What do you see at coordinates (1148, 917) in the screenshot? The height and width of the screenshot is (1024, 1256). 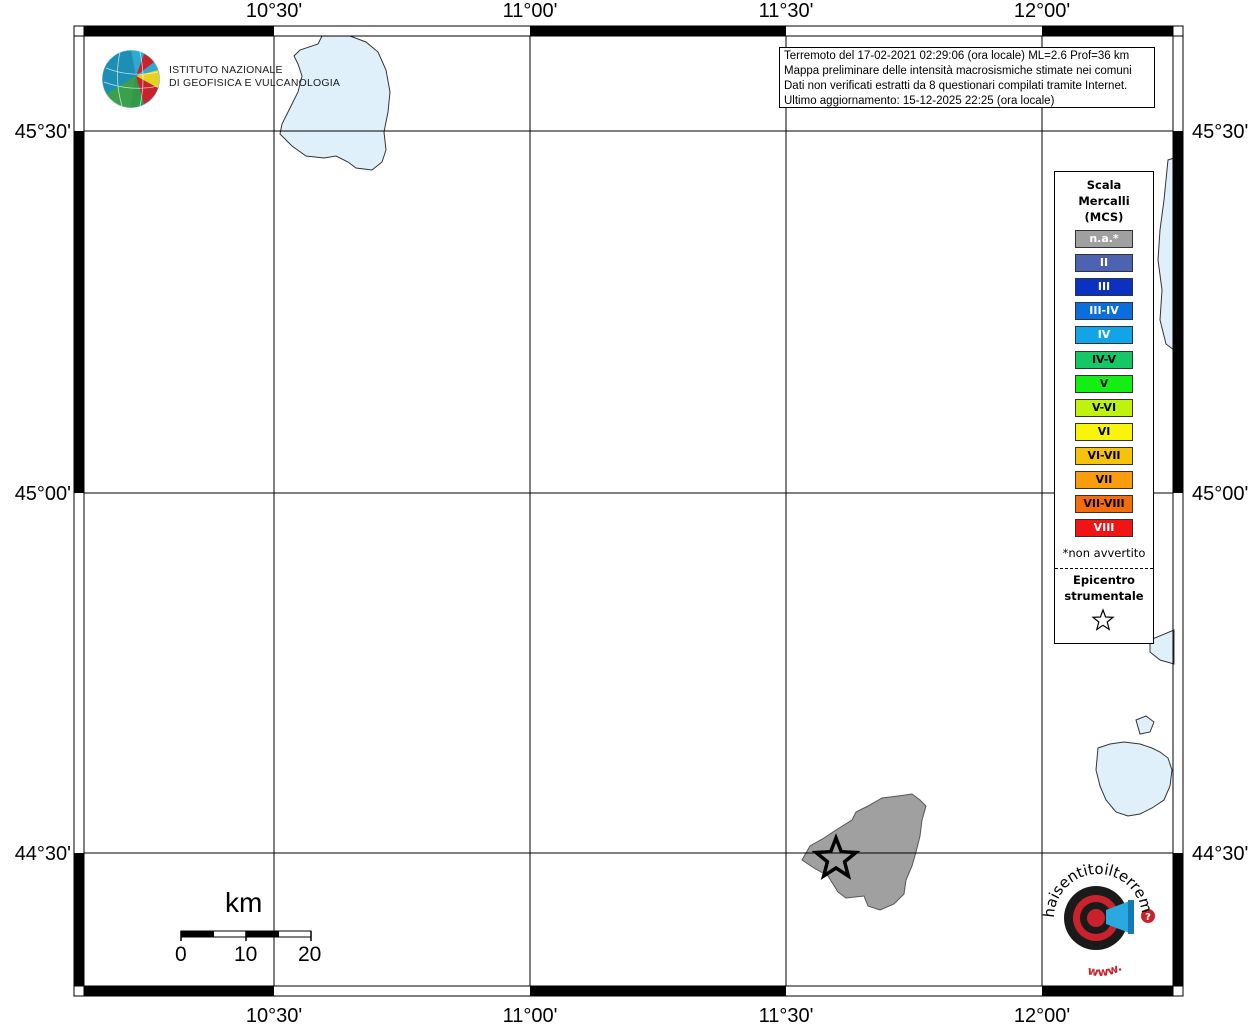 I see `hst-question-icon: ?` at bounding box center [1148, 917].